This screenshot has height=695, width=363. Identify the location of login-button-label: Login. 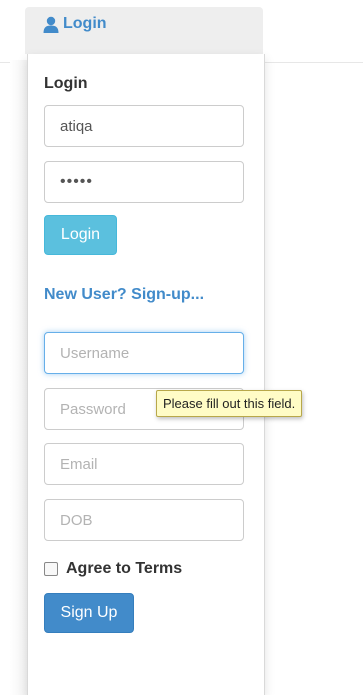
(80, 234).